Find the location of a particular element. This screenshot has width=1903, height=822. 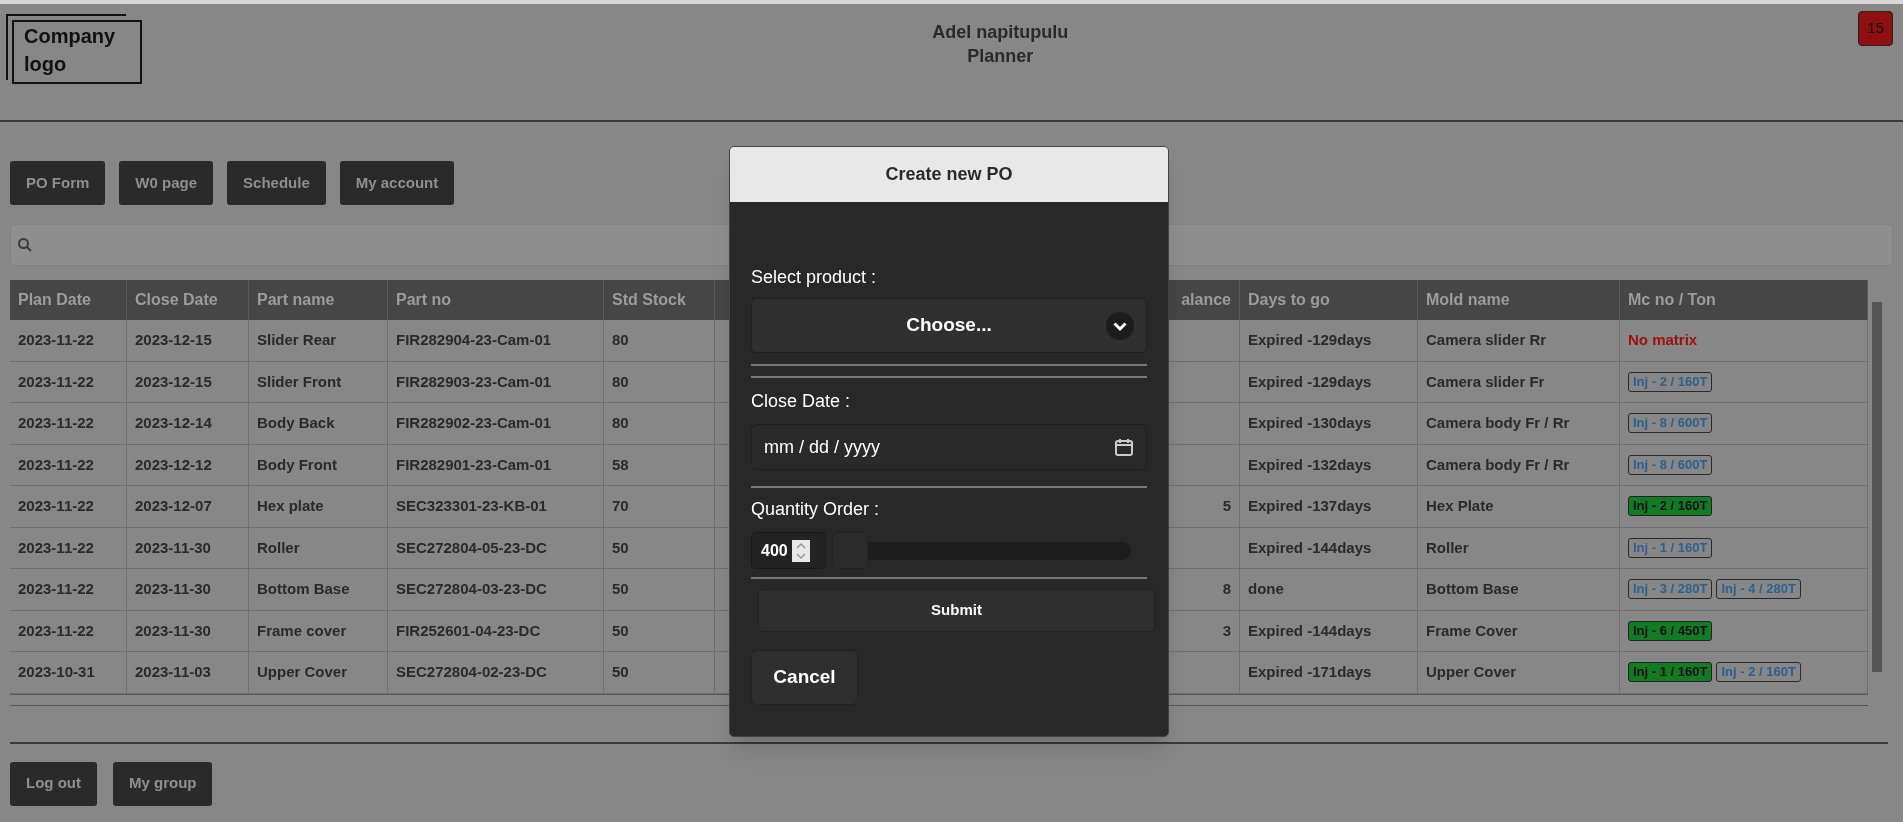

table-cell-text: Expired -137days is located at coordinates (1310, 506).